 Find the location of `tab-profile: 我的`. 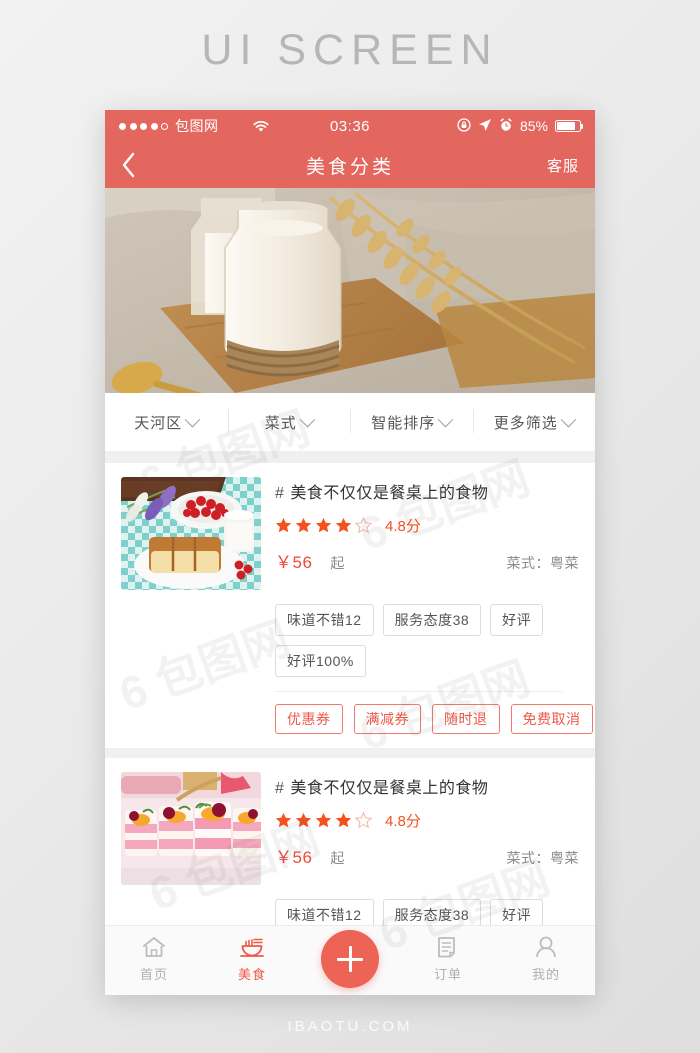

tab-profile: 我的 is located at coordinates (546, 959).